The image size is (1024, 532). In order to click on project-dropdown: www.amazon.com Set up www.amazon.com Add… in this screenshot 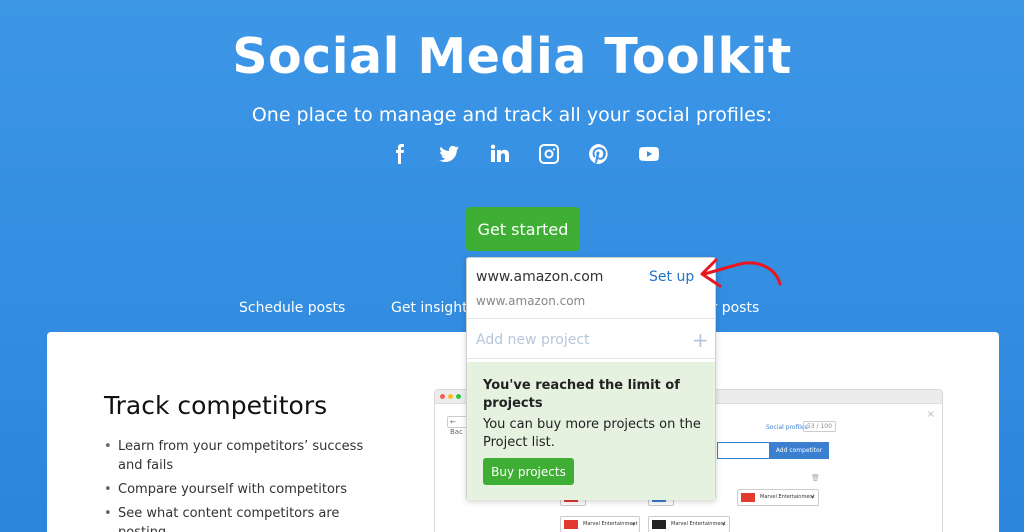, I will do `click(591, 378)`.